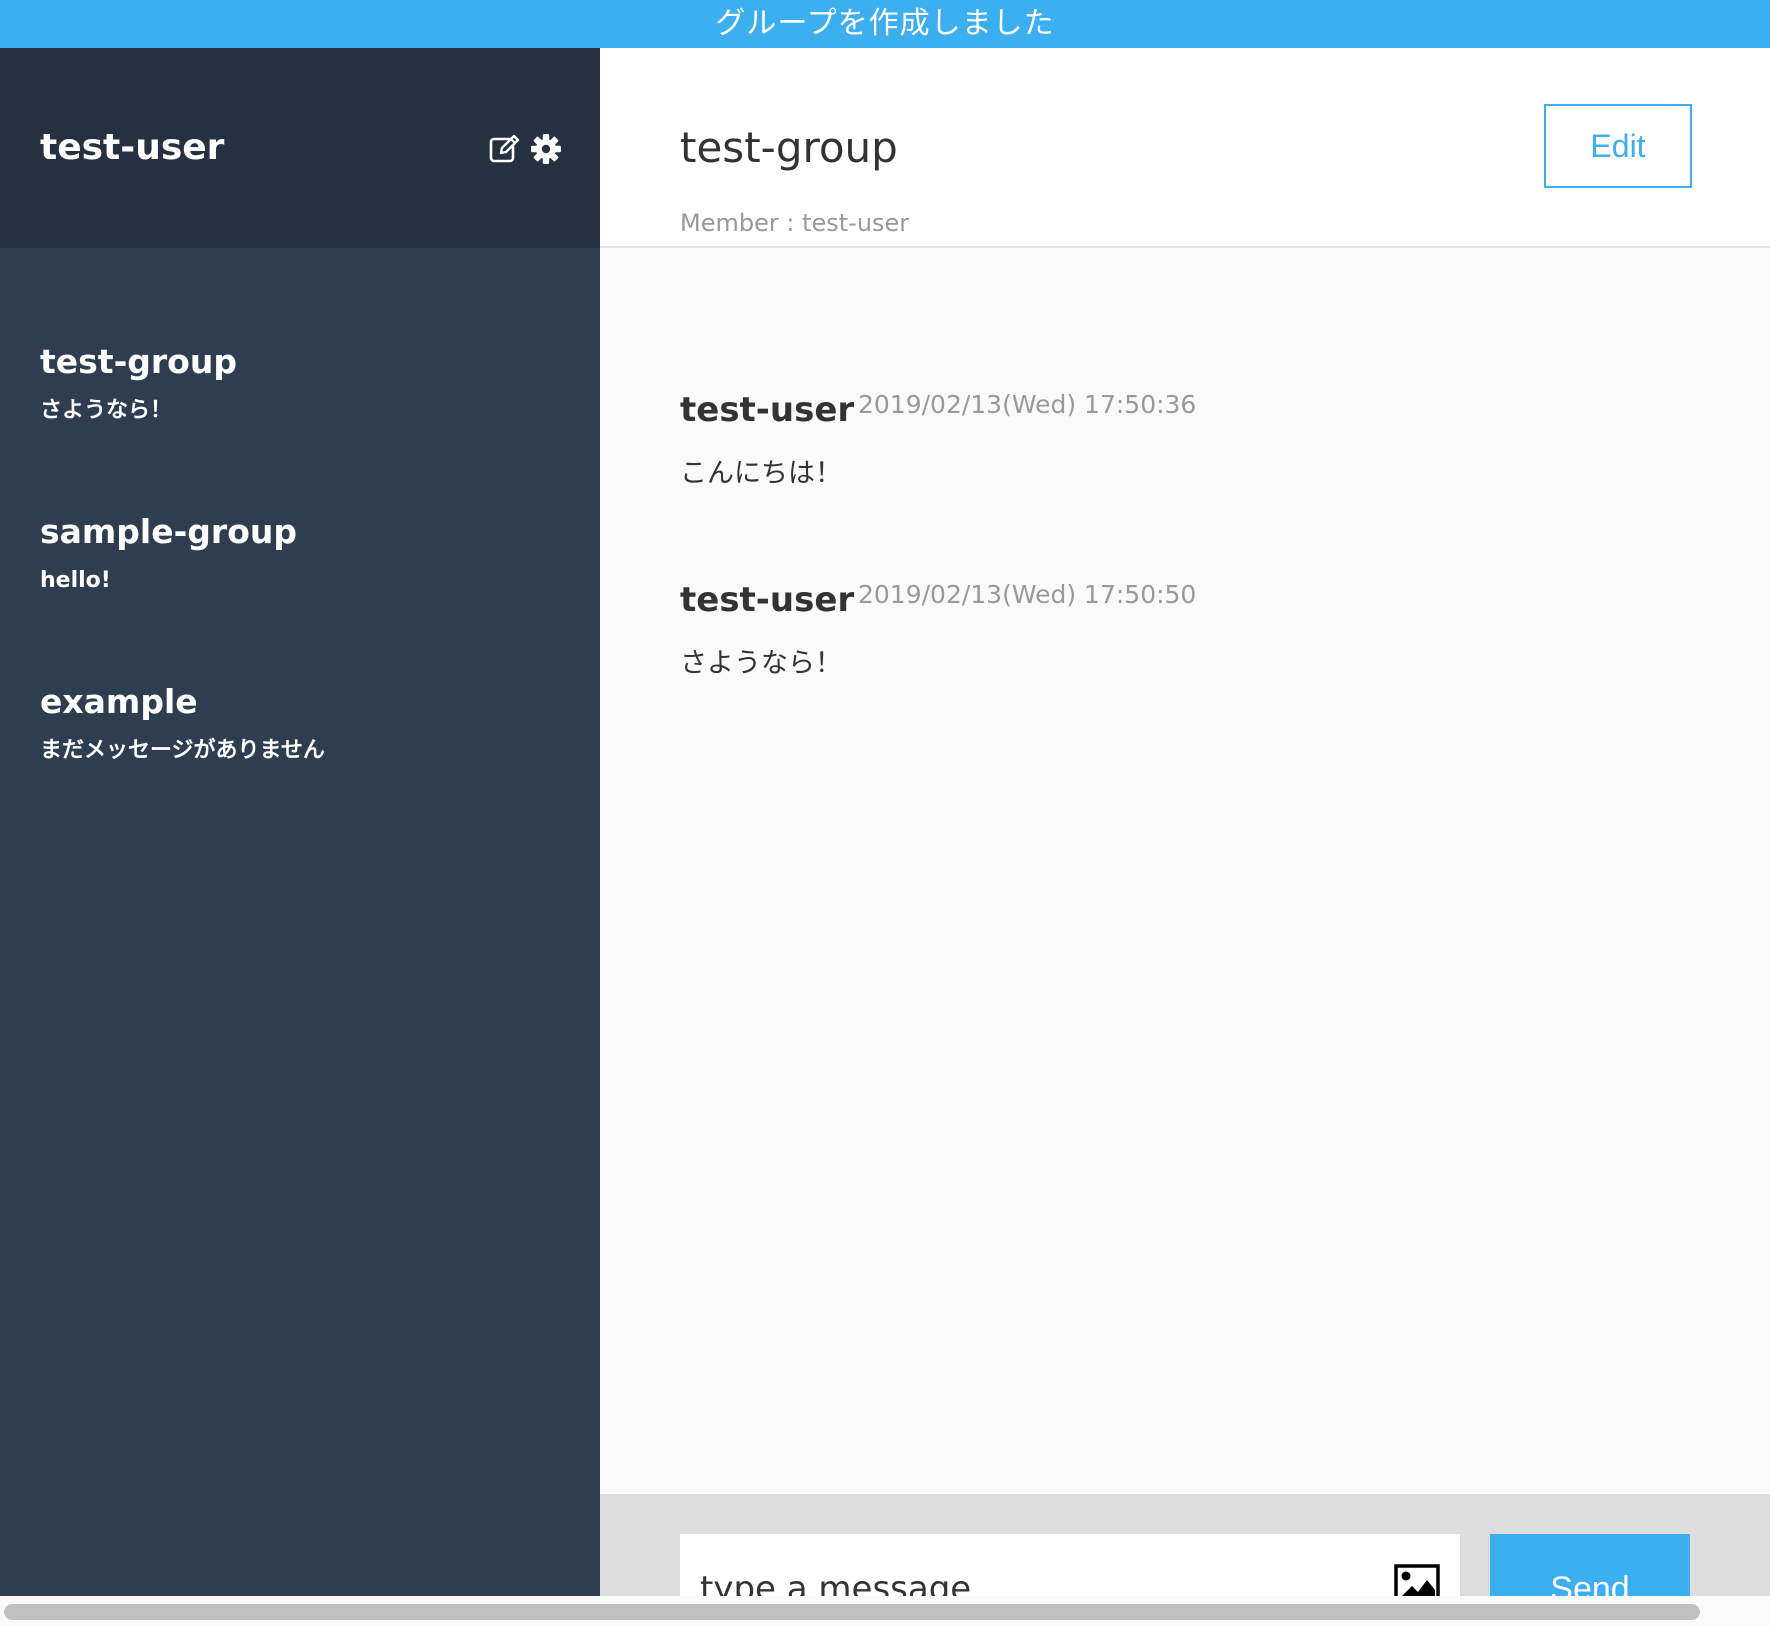 The height and width of the screenshot is (1626, 1770). Describe the element at coordinates (789, 147) in the screenshot. I see `group-title: test-group` at that location.